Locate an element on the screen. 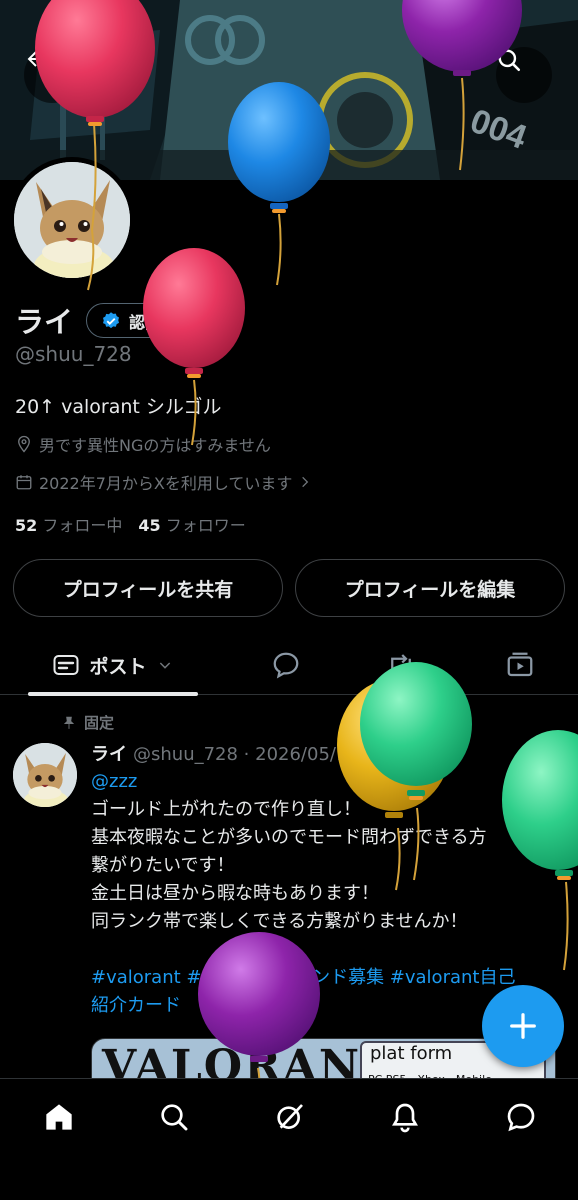 The width and height of the screenshot is (578, 1200). message-icon is located at coordinates (521, 1117).